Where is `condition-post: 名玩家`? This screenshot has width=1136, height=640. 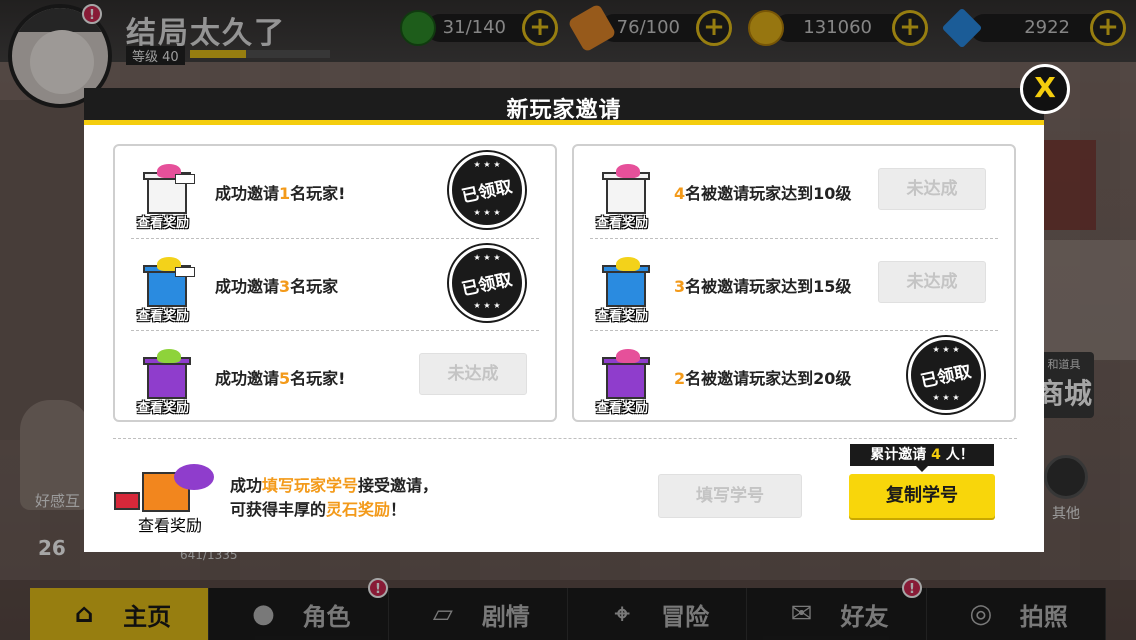 condition-post: 名玩家 is located at coordinates (314, 286).